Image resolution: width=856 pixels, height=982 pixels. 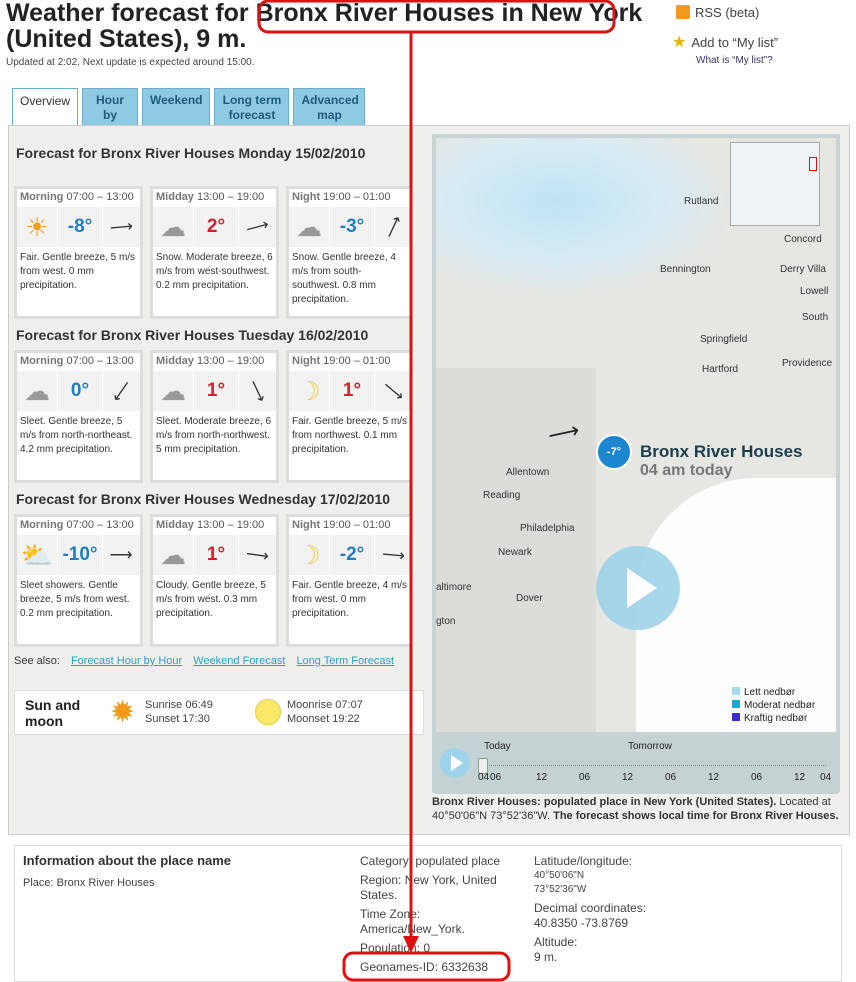 I want to click on map-label: South, so click(x=815, y=317).